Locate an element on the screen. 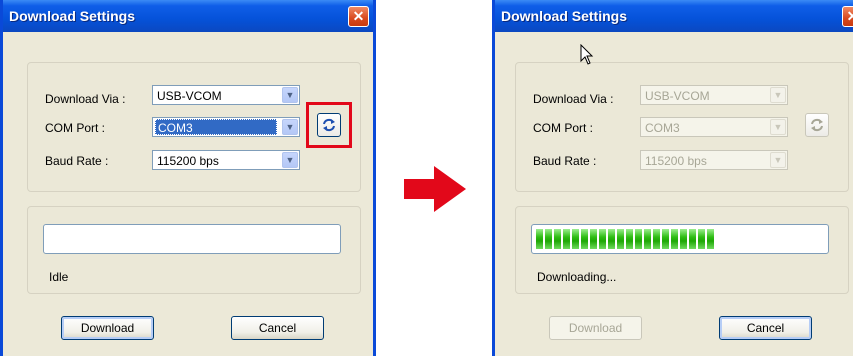  right-arrow-icon is located at coordinates (435, 189).